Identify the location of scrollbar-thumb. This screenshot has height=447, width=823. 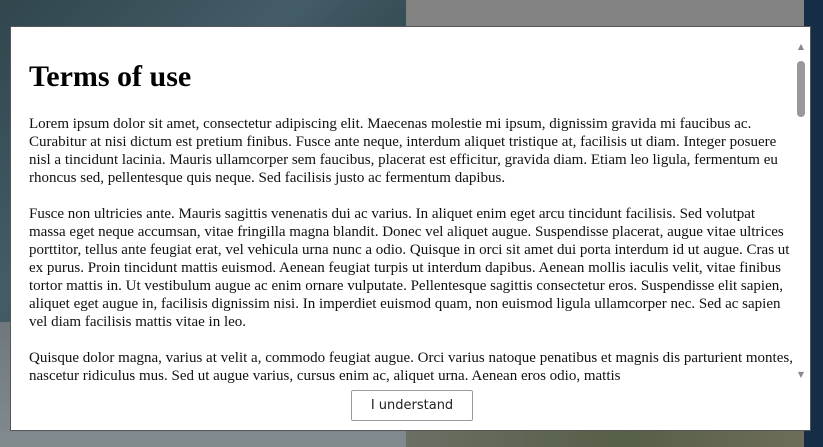
(801, 89).